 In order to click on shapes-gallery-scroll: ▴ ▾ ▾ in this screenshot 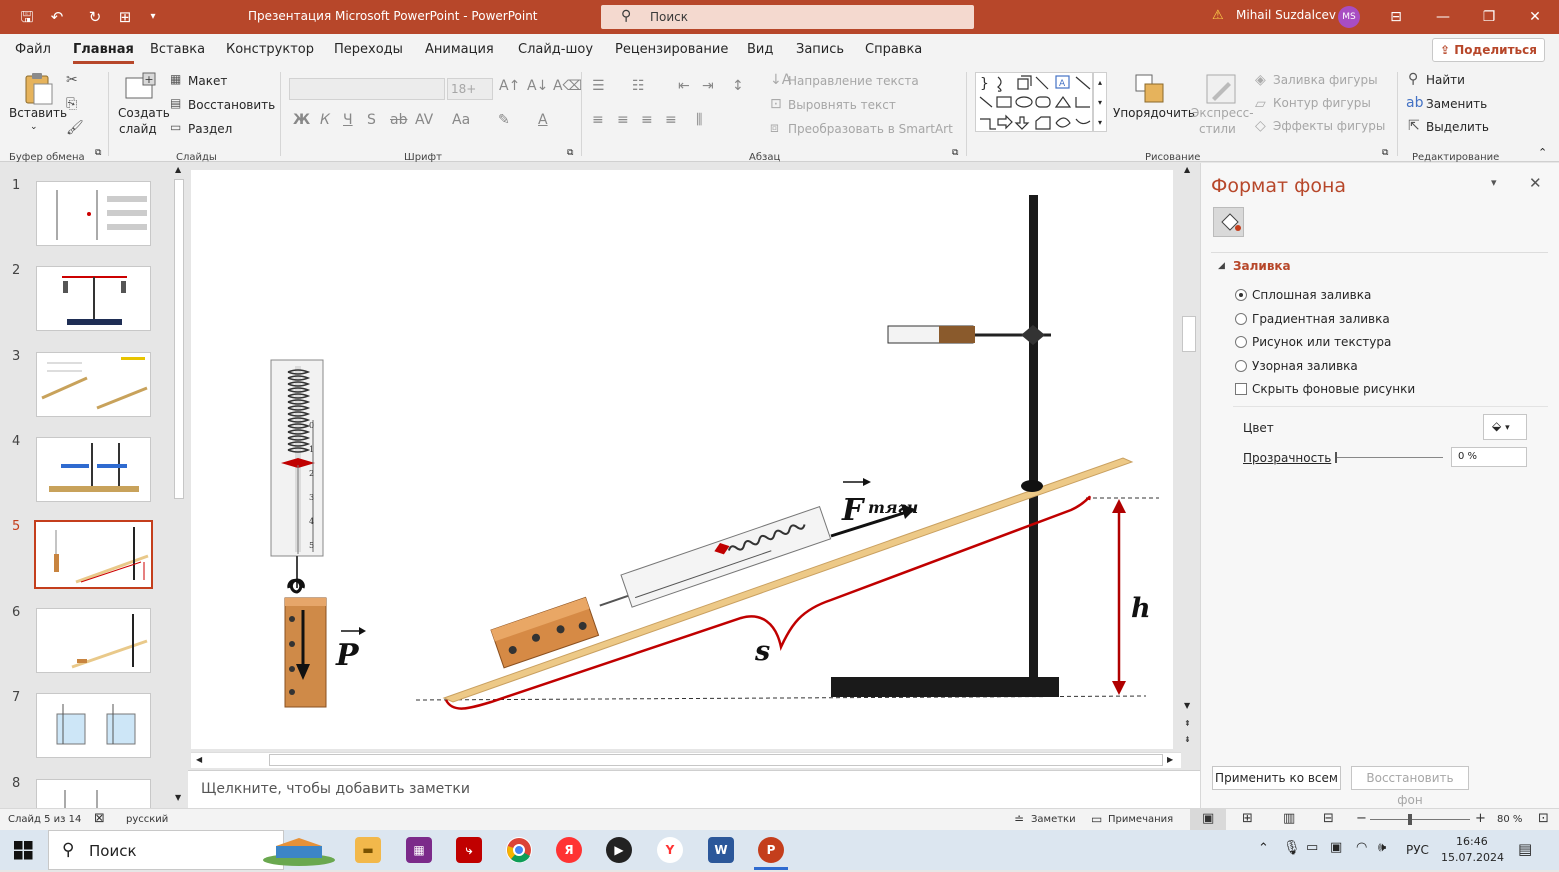, I will do `click(1100, 102)`.